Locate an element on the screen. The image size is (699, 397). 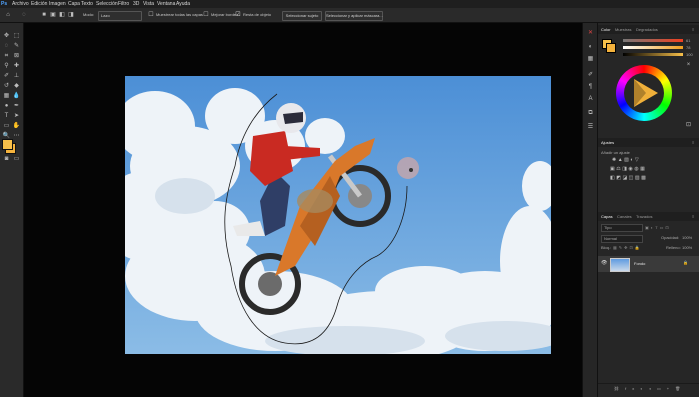
adjustments-title: Ajustes is located at coordinates (607, 142).